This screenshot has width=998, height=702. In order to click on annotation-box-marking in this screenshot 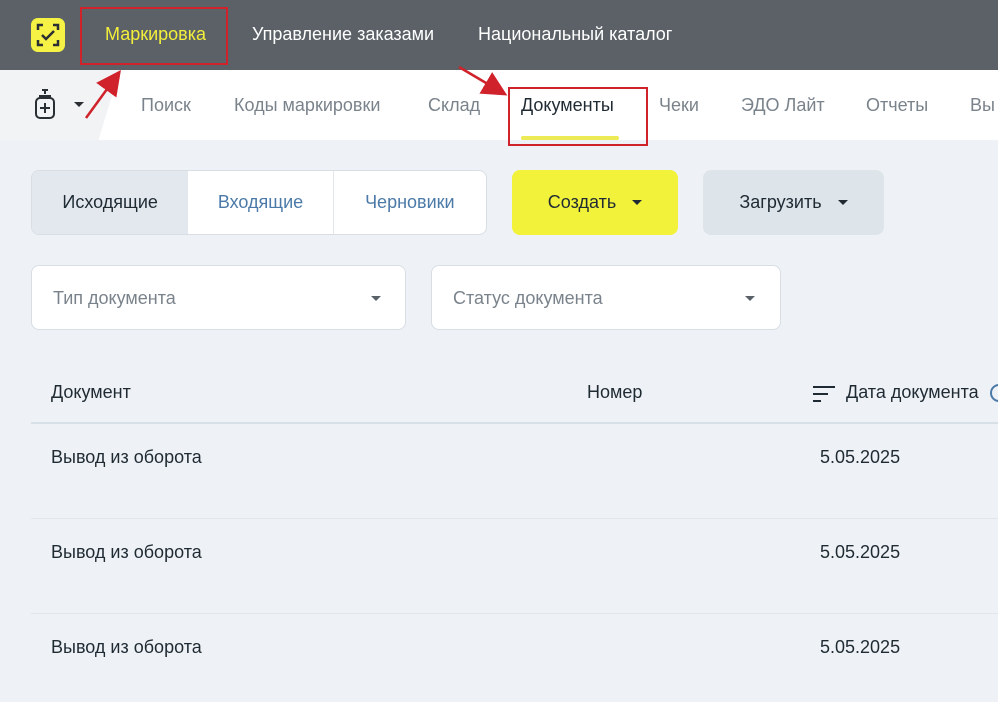, I will do `click(154, 36)`.